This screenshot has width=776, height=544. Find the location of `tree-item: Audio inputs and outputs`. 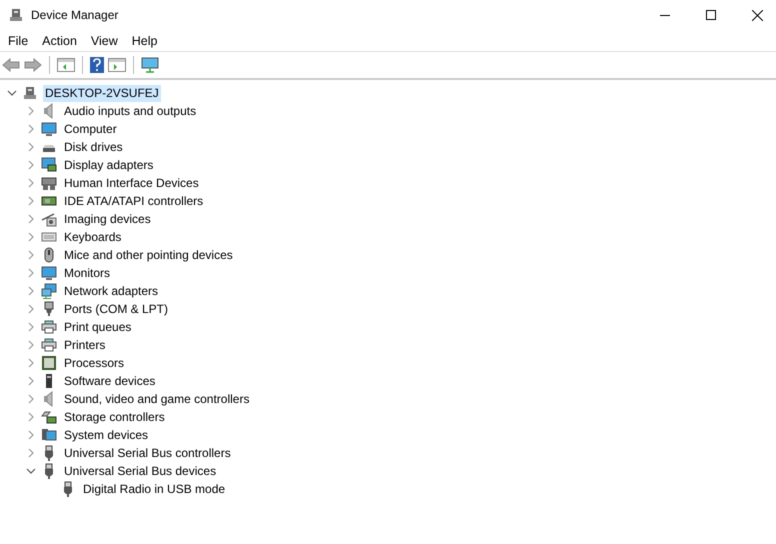

tree-item: Audio inputs and outputs is located at coordinates (130, 111).